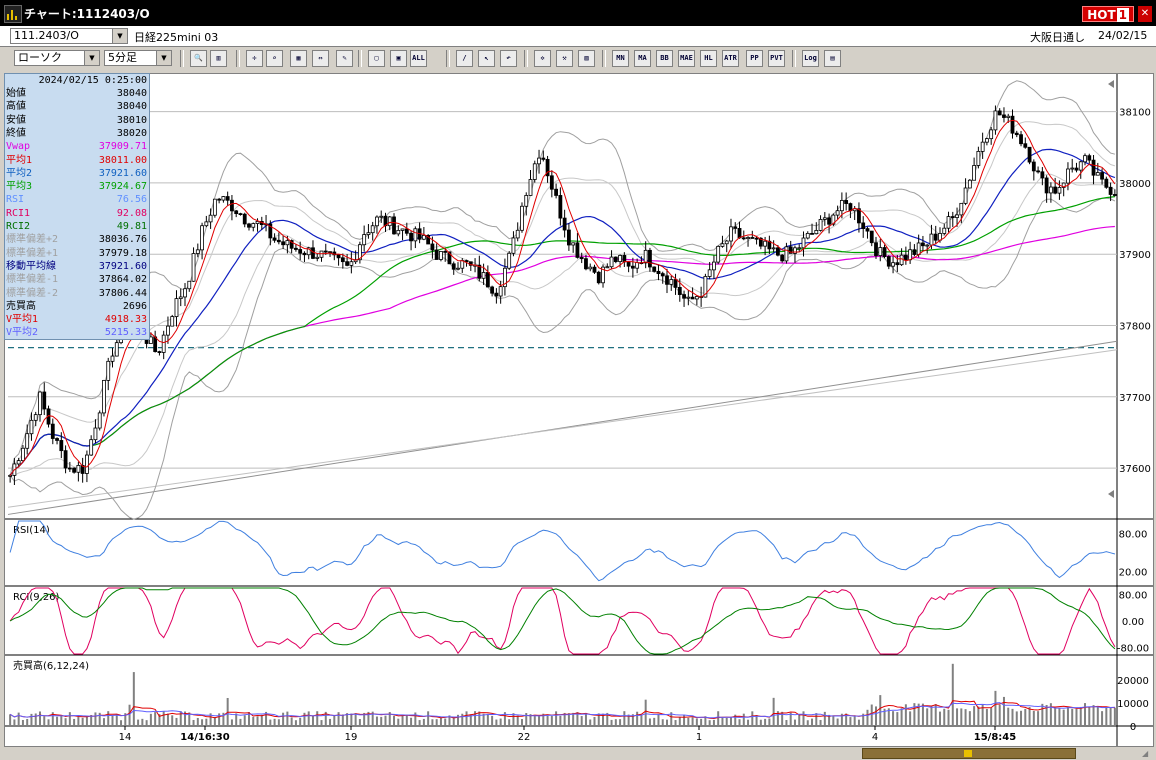  I want to click on chart-type-select: ローソク ▼, so click(57, 58).